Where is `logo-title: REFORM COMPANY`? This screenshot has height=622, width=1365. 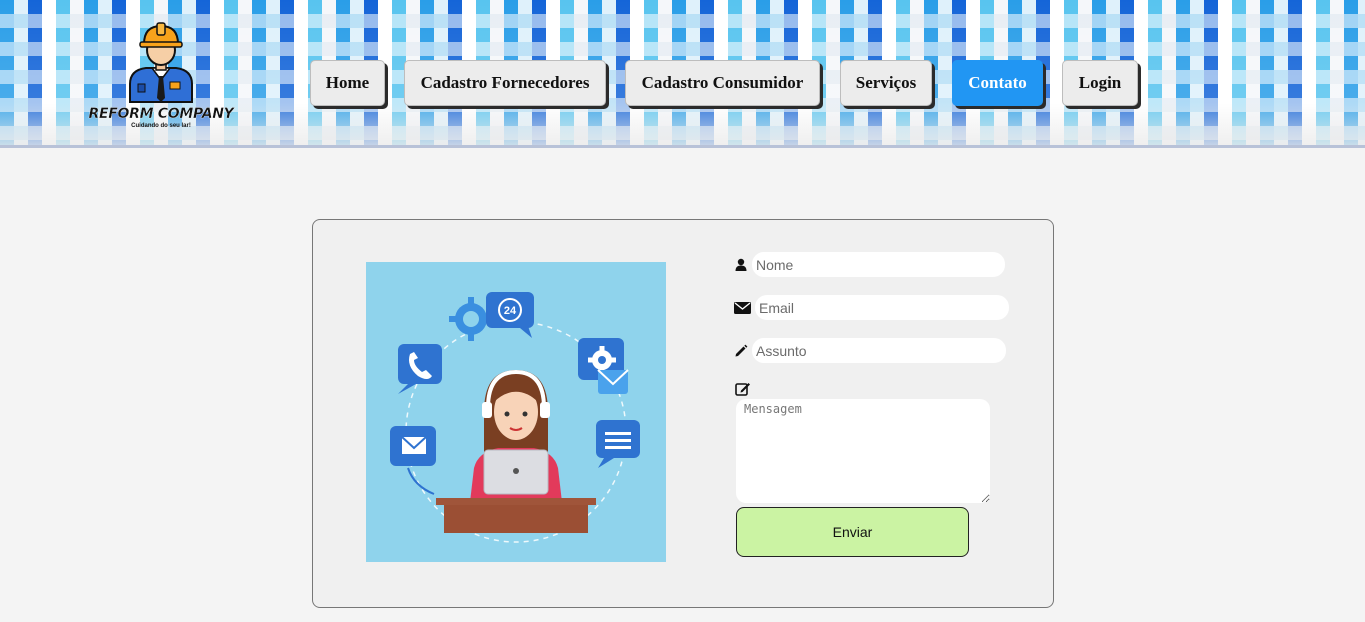
logo-title: REFORM COMPANY is located at coordinates (161, 114).